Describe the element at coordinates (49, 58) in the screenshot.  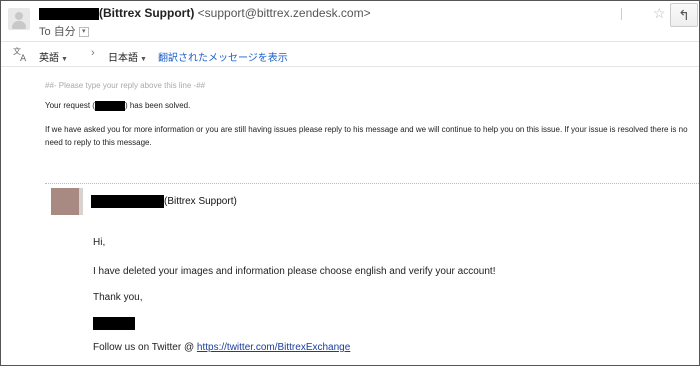
I see `source-language-label: 英語` at that location.